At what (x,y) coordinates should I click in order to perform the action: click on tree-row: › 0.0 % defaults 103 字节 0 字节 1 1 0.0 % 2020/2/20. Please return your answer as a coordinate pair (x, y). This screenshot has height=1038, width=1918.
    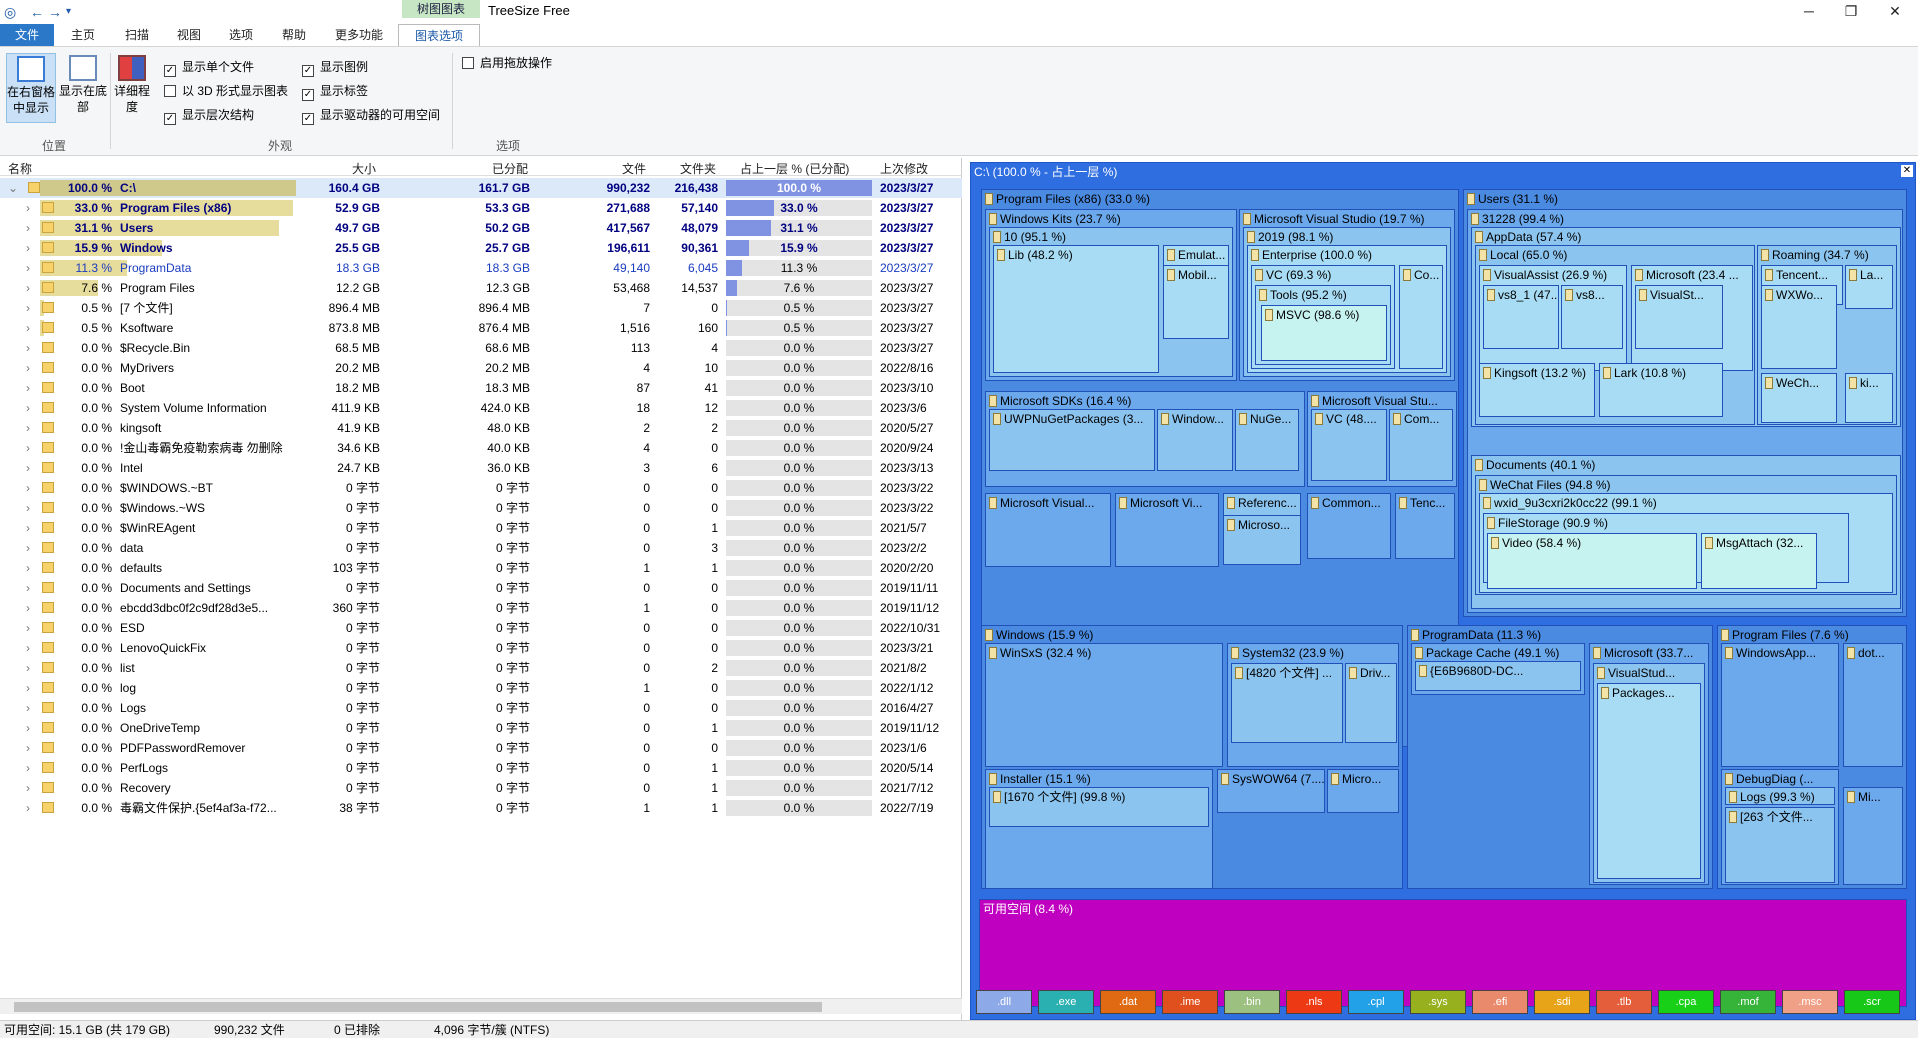
    Looking at the image, I should click on (481, 568).